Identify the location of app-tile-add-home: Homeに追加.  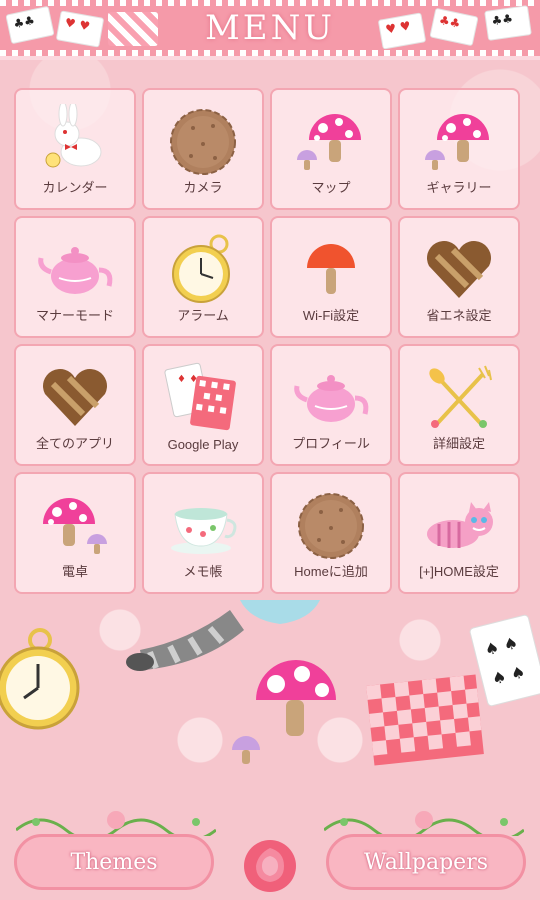
(331, 533).